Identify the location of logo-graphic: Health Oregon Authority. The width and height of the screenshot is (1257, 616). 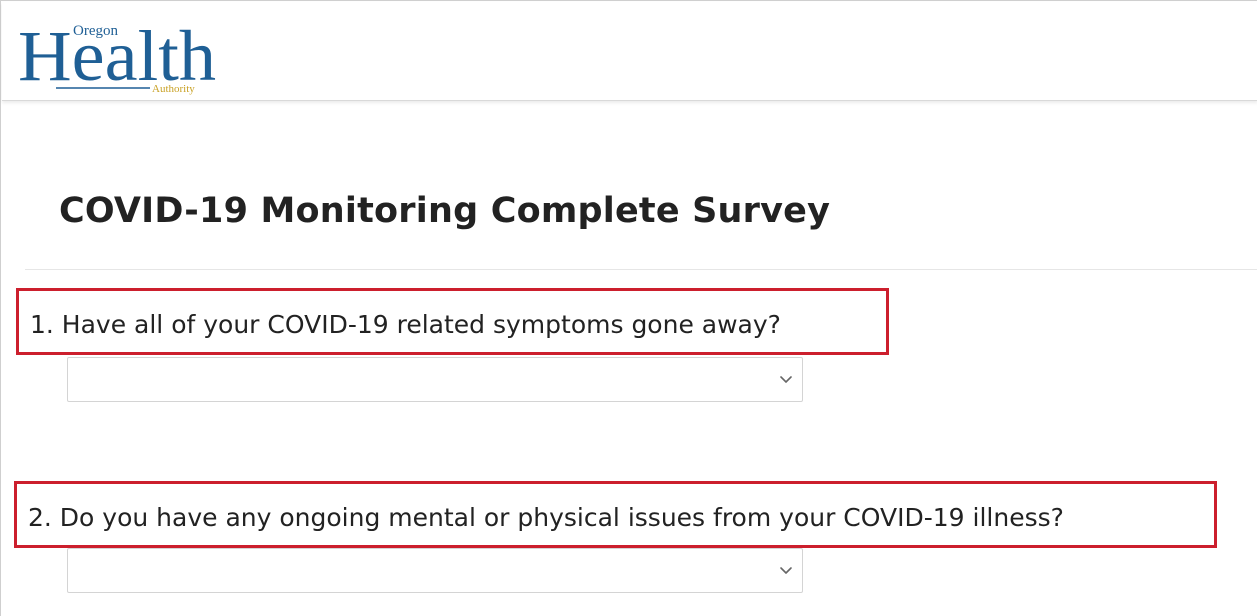
(117, 56).